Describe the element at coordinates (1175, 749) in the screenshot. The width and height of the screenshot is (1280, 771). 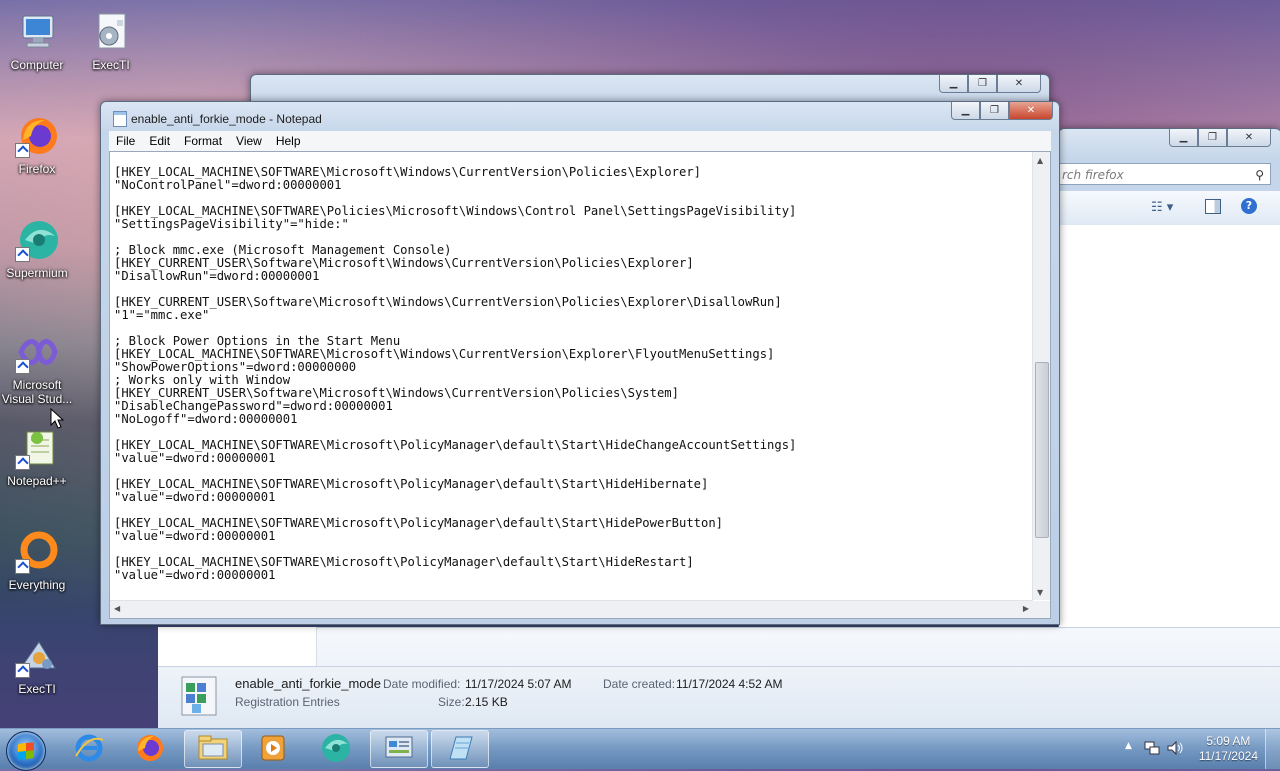
I see `volume-icon` at that location.